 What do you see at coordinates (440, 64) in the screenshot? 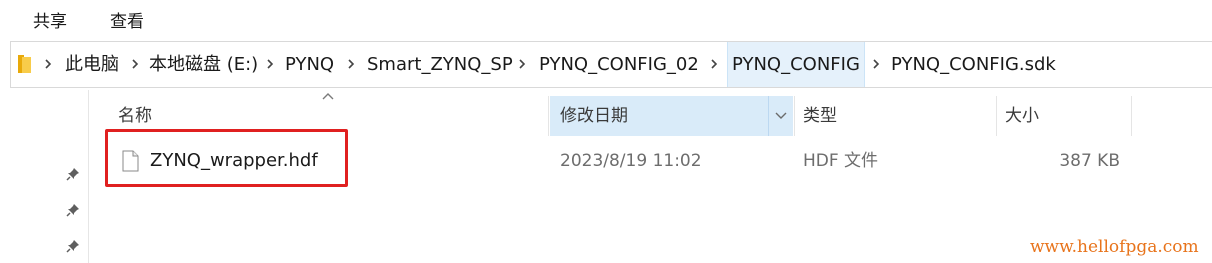
I see `breadcrumb-item-smart-zynq-sp: Smart_ZYNQ_SP` at bounding box center [440, 64].